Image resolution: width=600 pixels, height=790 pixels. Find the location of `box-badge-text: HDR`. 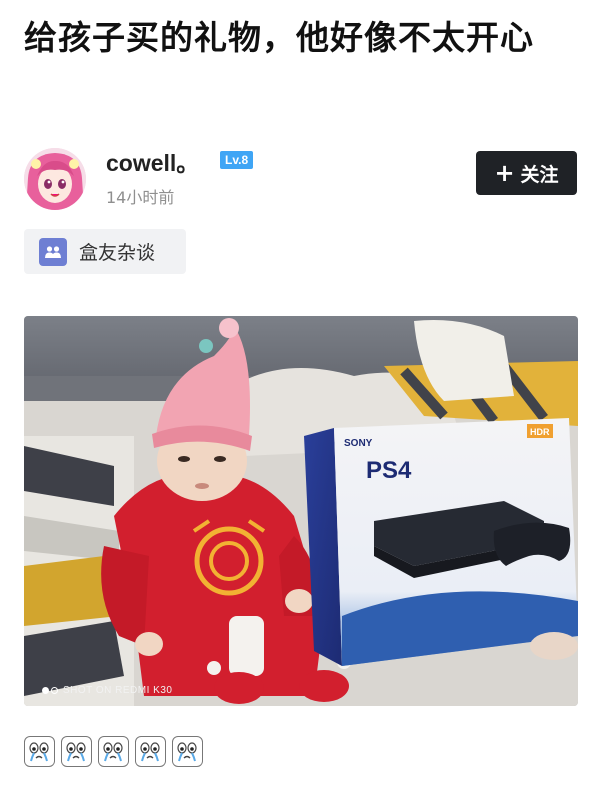

box-badge-text: HDR is located at coordinates (540, 432).